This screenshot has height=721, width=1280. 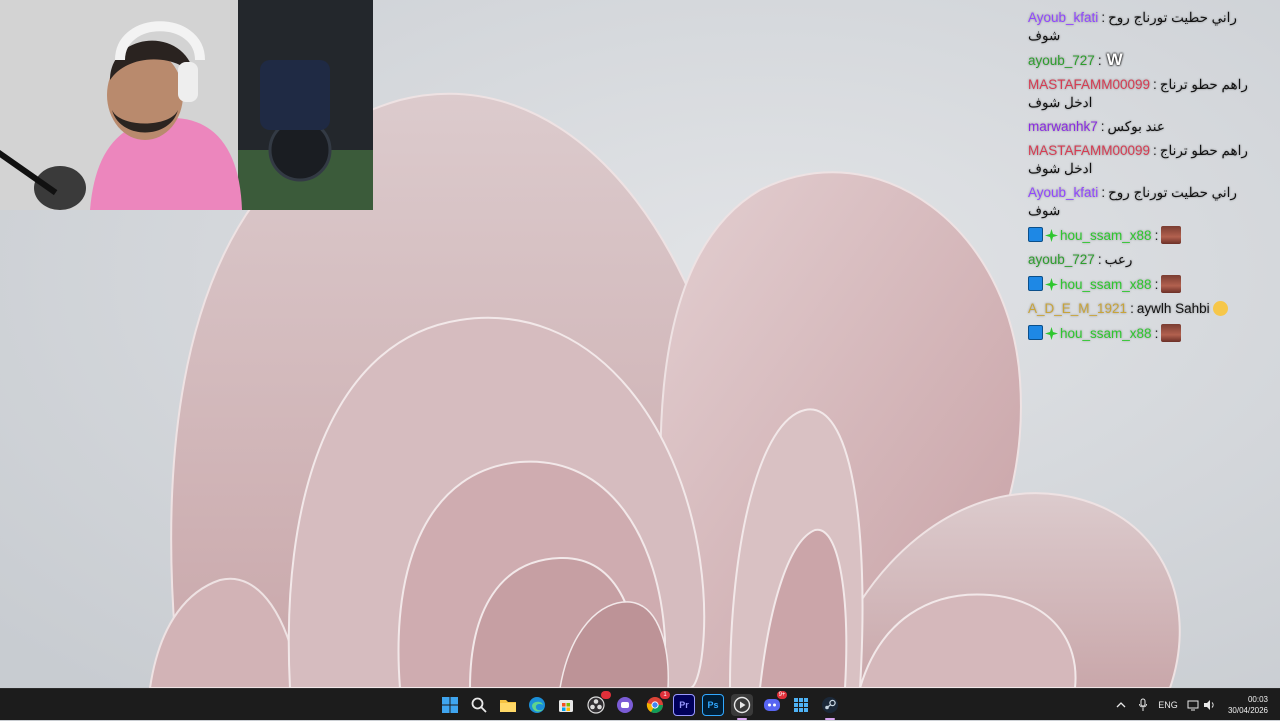 I want to click on taskbar: 1 Pr Ps 9+ ENG 00:03 30/04/2026, so click(x=640, y=704).